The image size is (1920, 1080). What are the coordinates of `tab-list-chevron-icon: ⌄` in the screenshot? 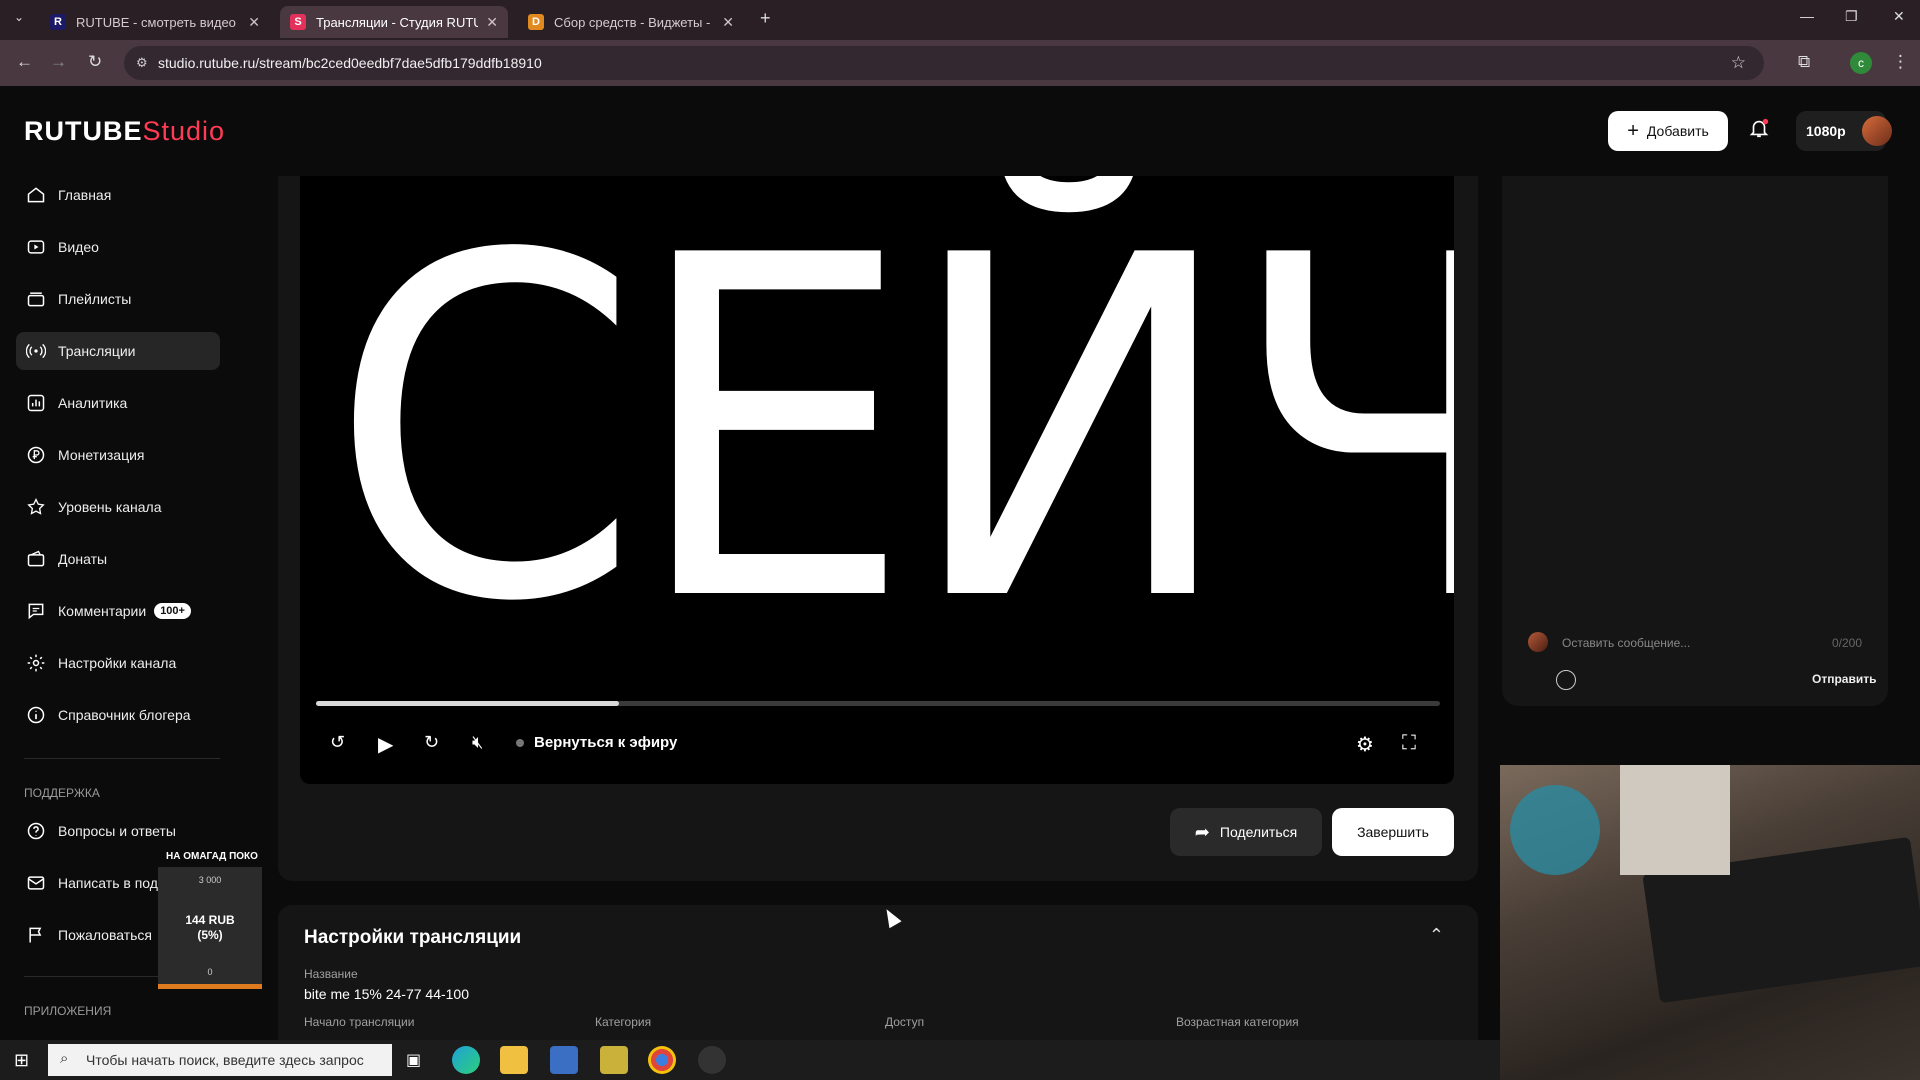 It's located at (19, 17).